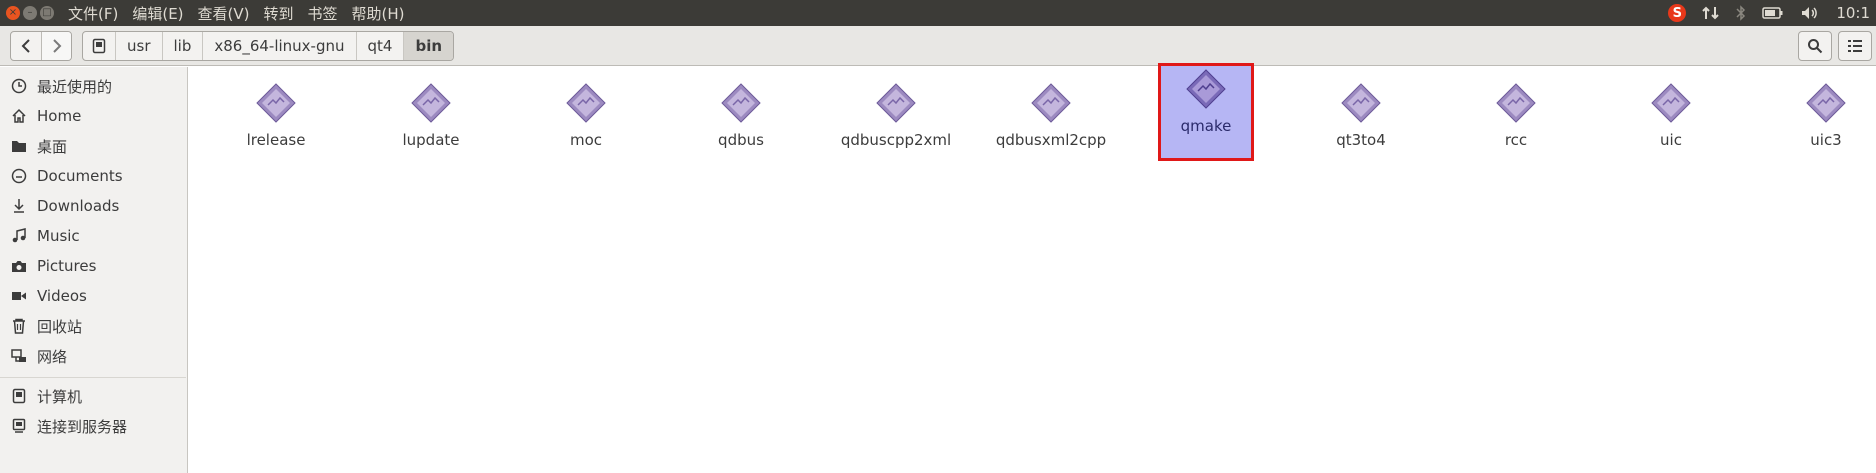  Describe the element at coordinates (1206, 126) in the screenshot. I see `file-name: qmake` at that location.